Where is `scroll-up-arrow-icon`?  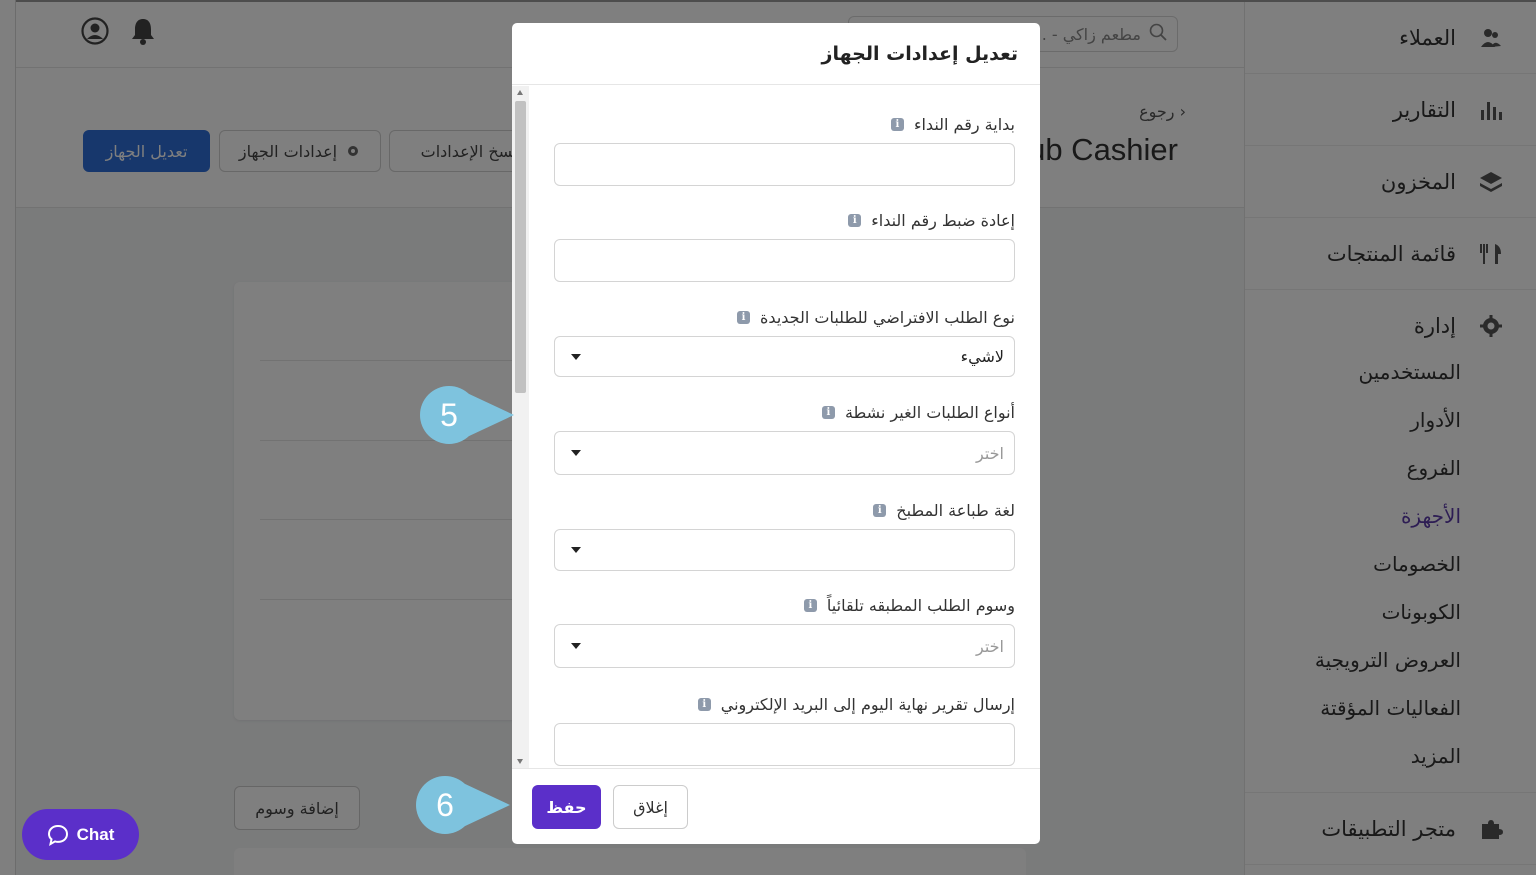
scroll-up-arrow-icon is located at coordinates (520, 92).